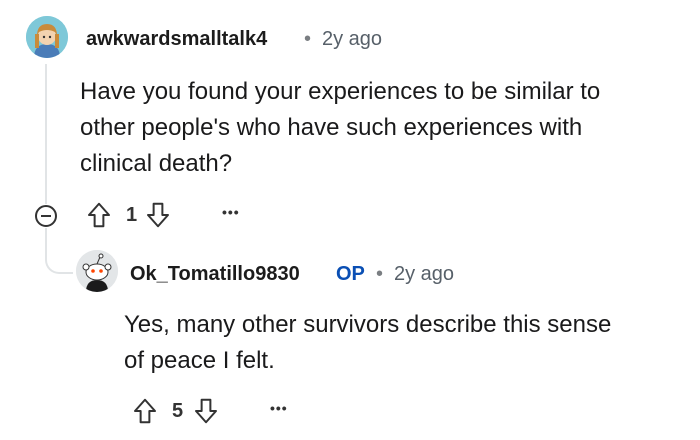 The image size is (700, 440). I want to click on vote-count: 1, so click(132, 214).